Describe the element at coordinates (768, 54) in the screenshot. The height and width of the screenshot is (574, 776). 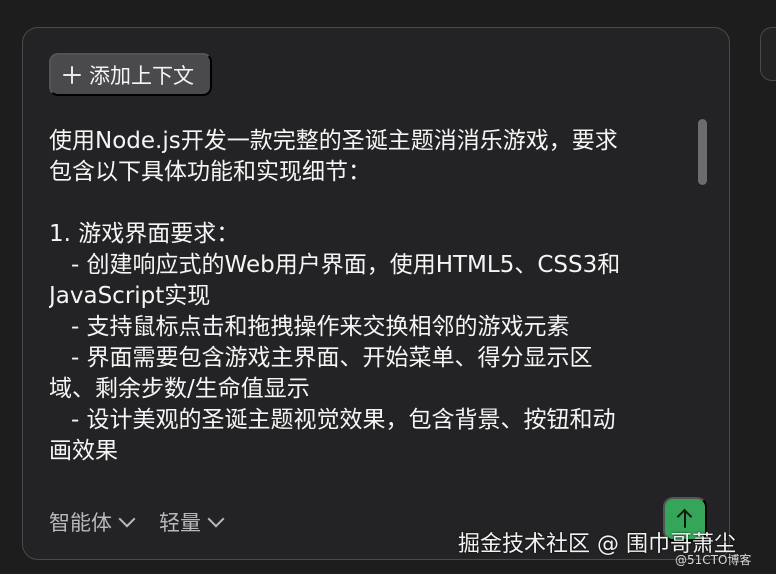
I see `side-panel-edge` at that location.